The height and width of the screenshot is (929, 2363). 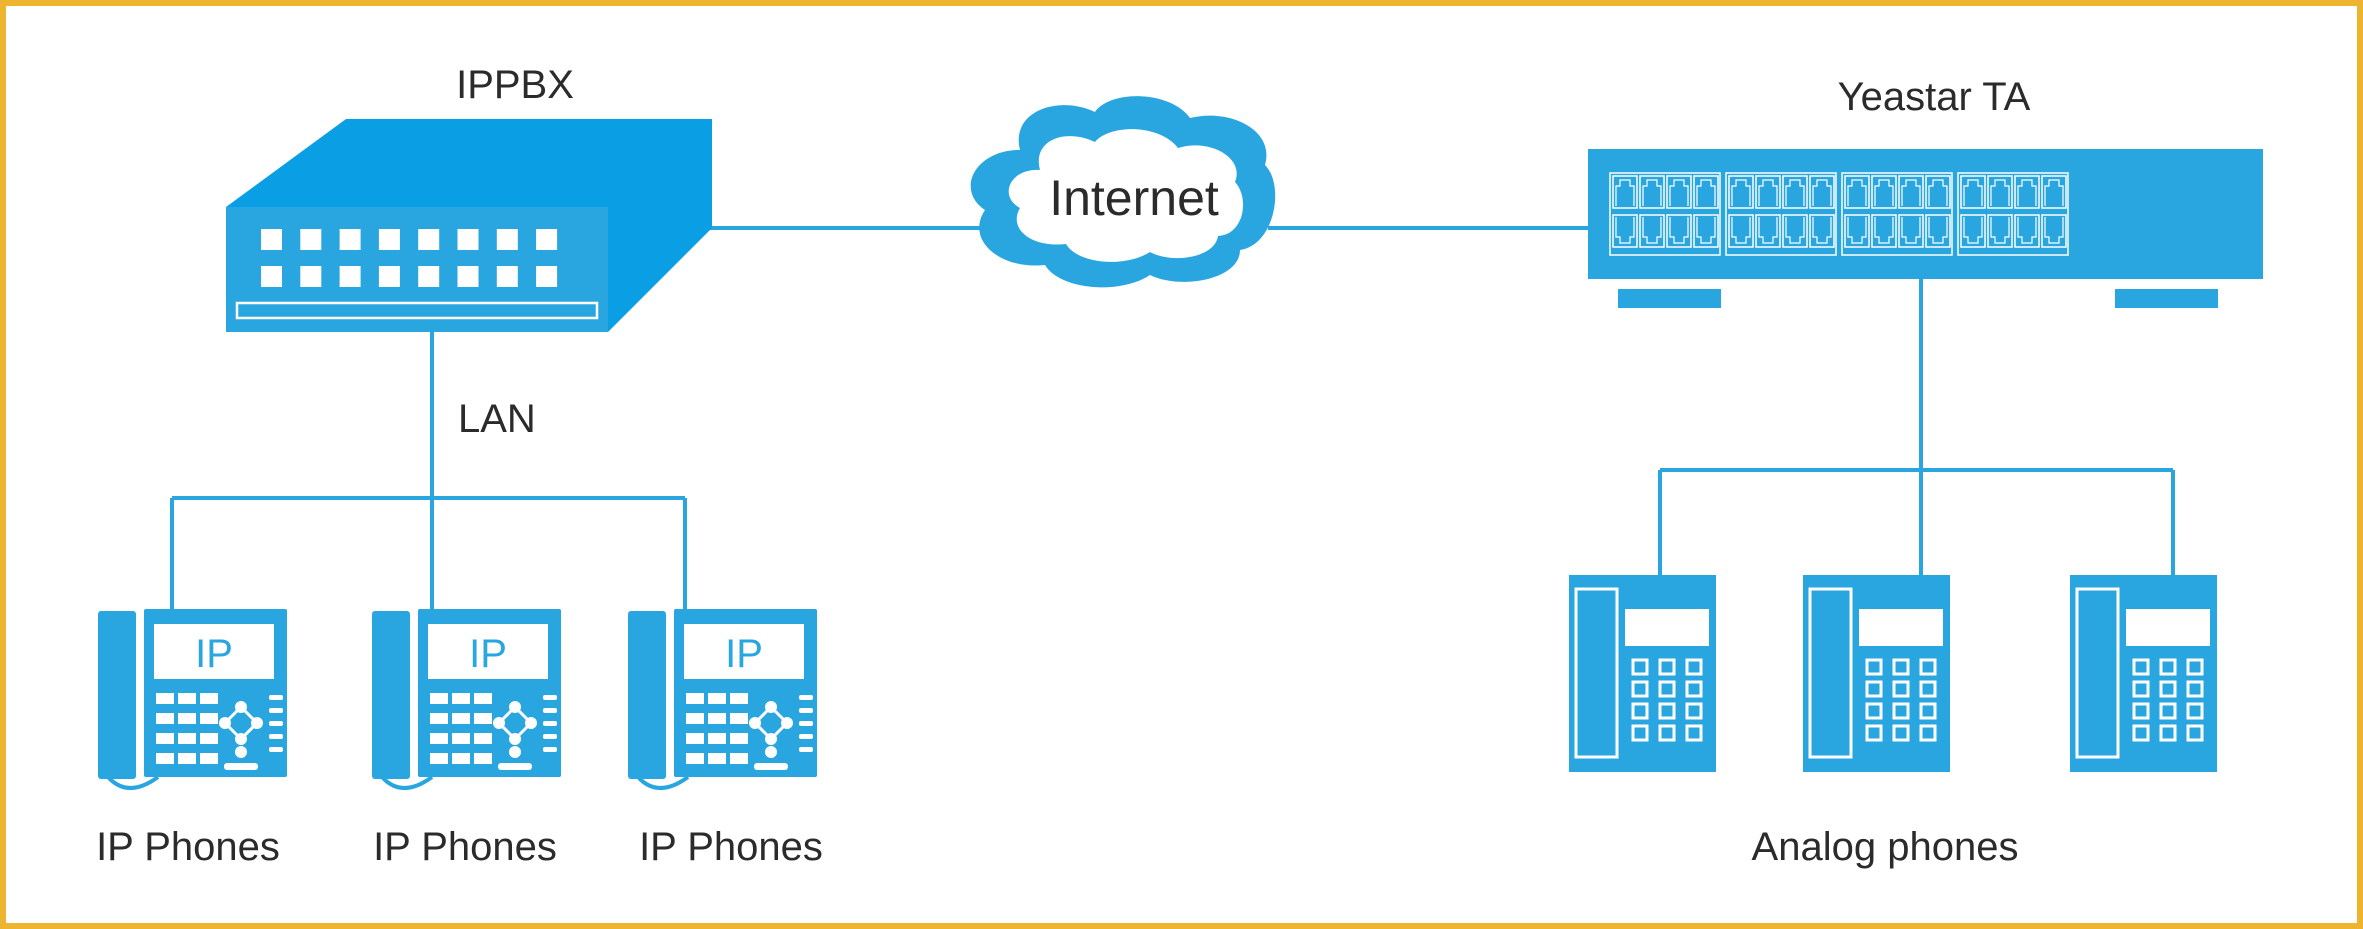 I want to click on yeastar-ta-device-icon, so click(x=1925, y=228).